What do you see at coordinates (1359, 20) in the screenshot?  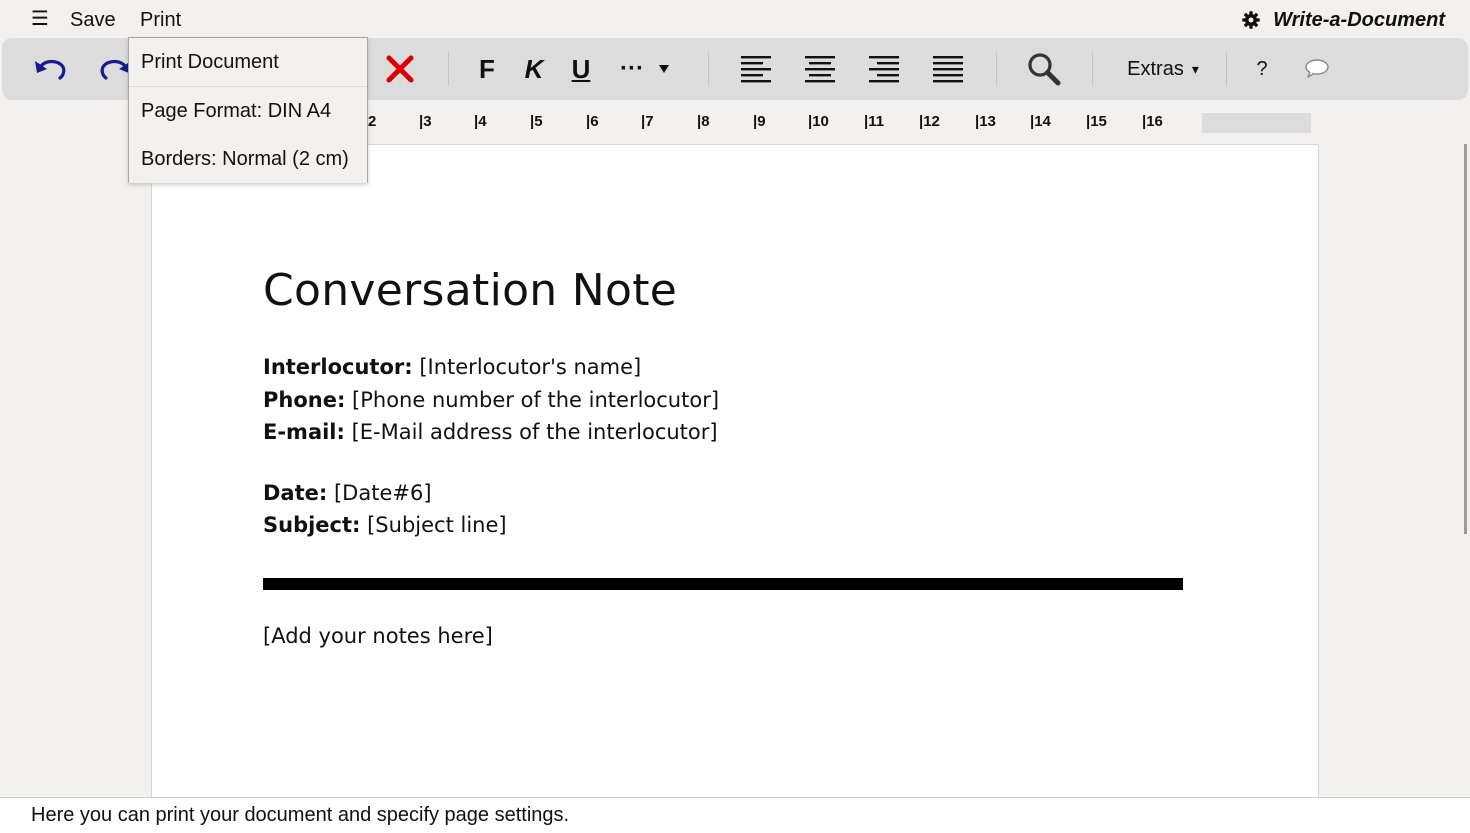 I see `app-title: Write-a-Document` at bounding box center [1359, 20].